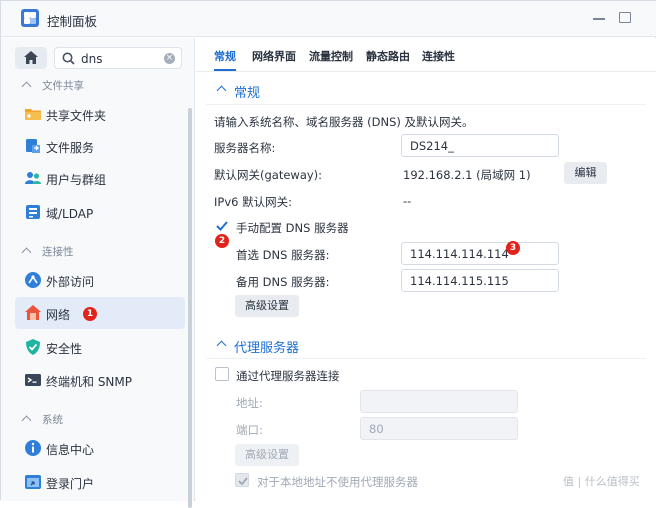  Describe the element at coordinates (222, 241) in the screenshot. I see `step-badge-2: 2` at that location.